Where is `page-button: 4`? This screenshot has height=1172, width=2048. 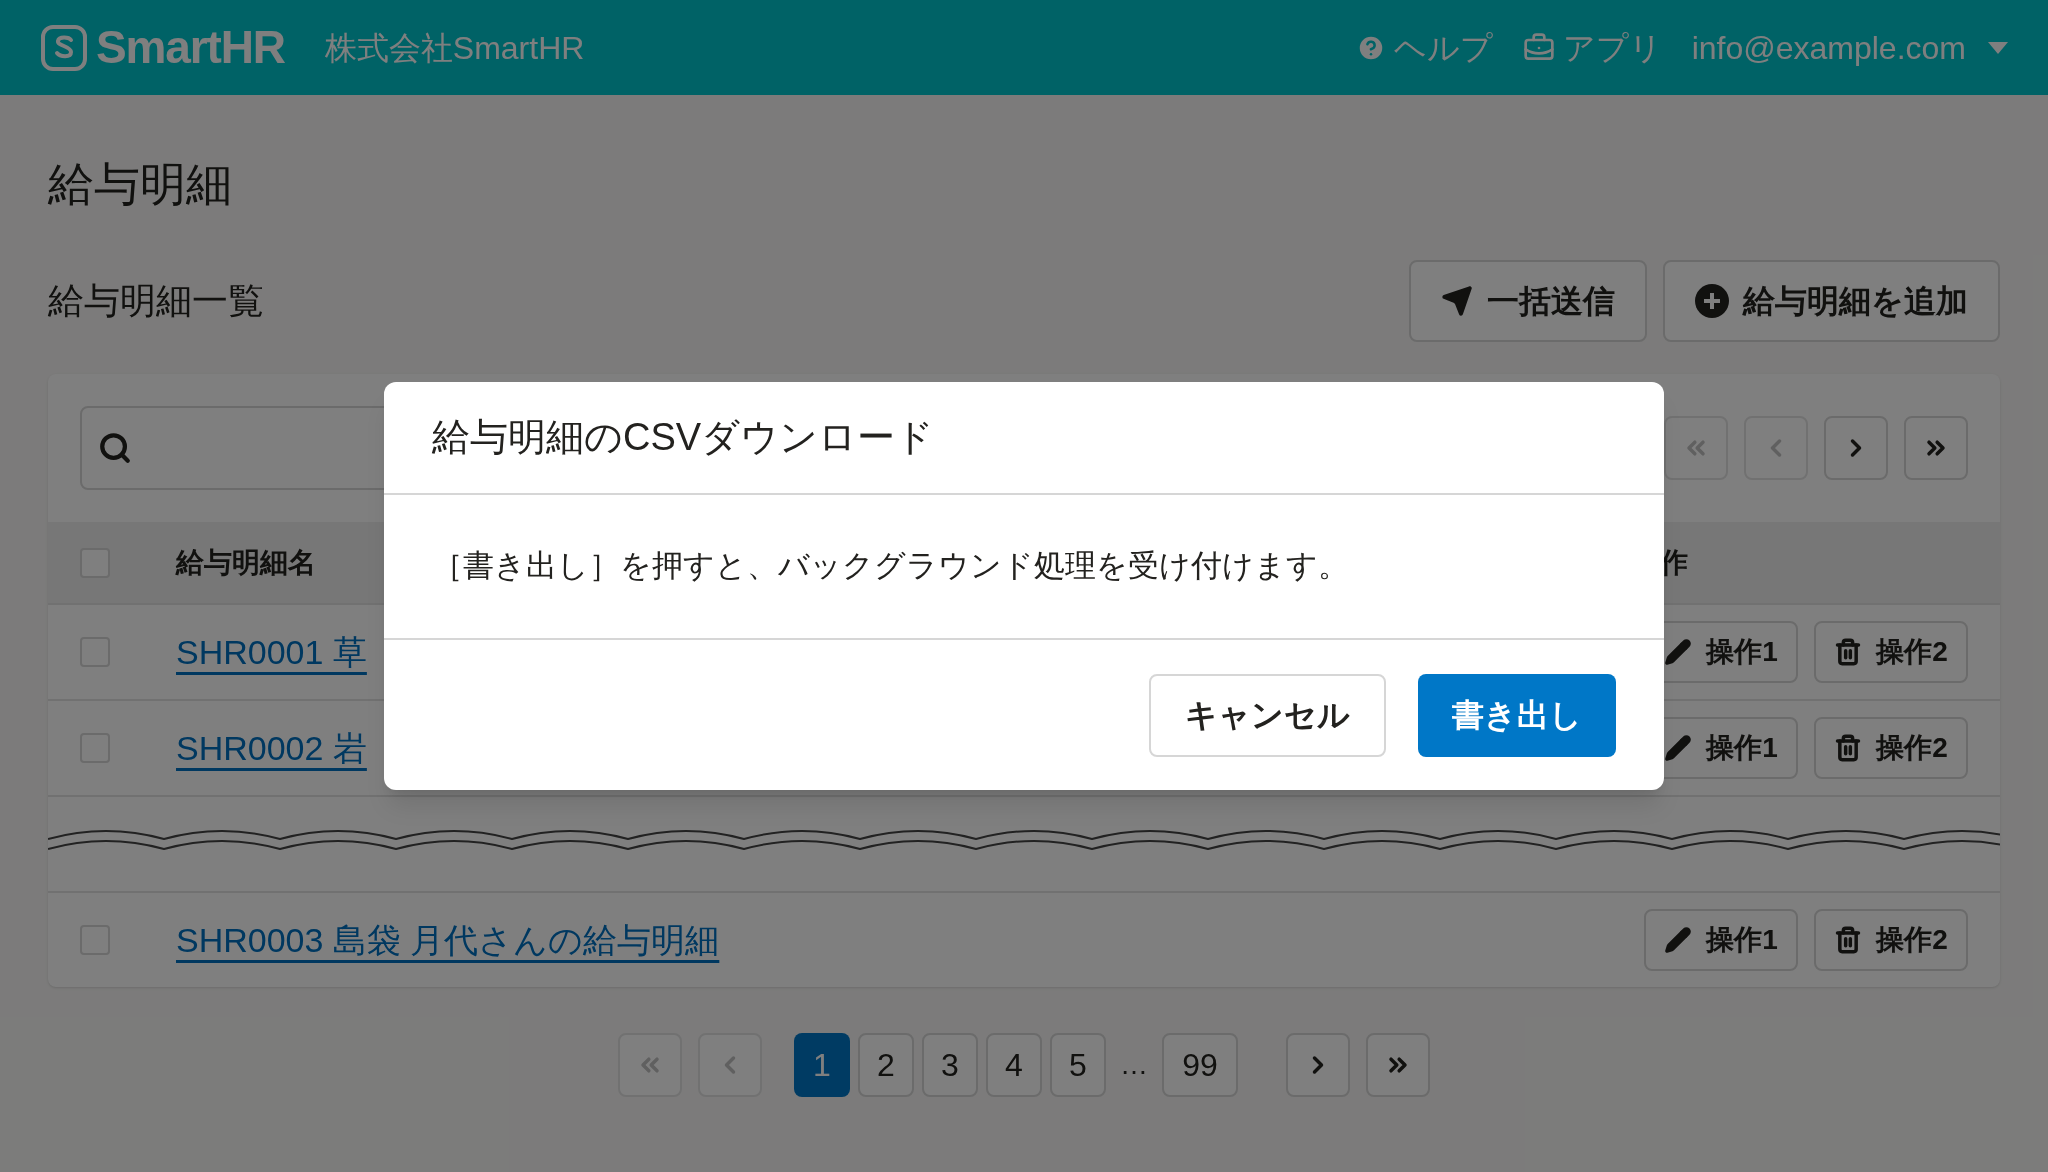 page-button: 4 is located at coordinates (1014, 1065).